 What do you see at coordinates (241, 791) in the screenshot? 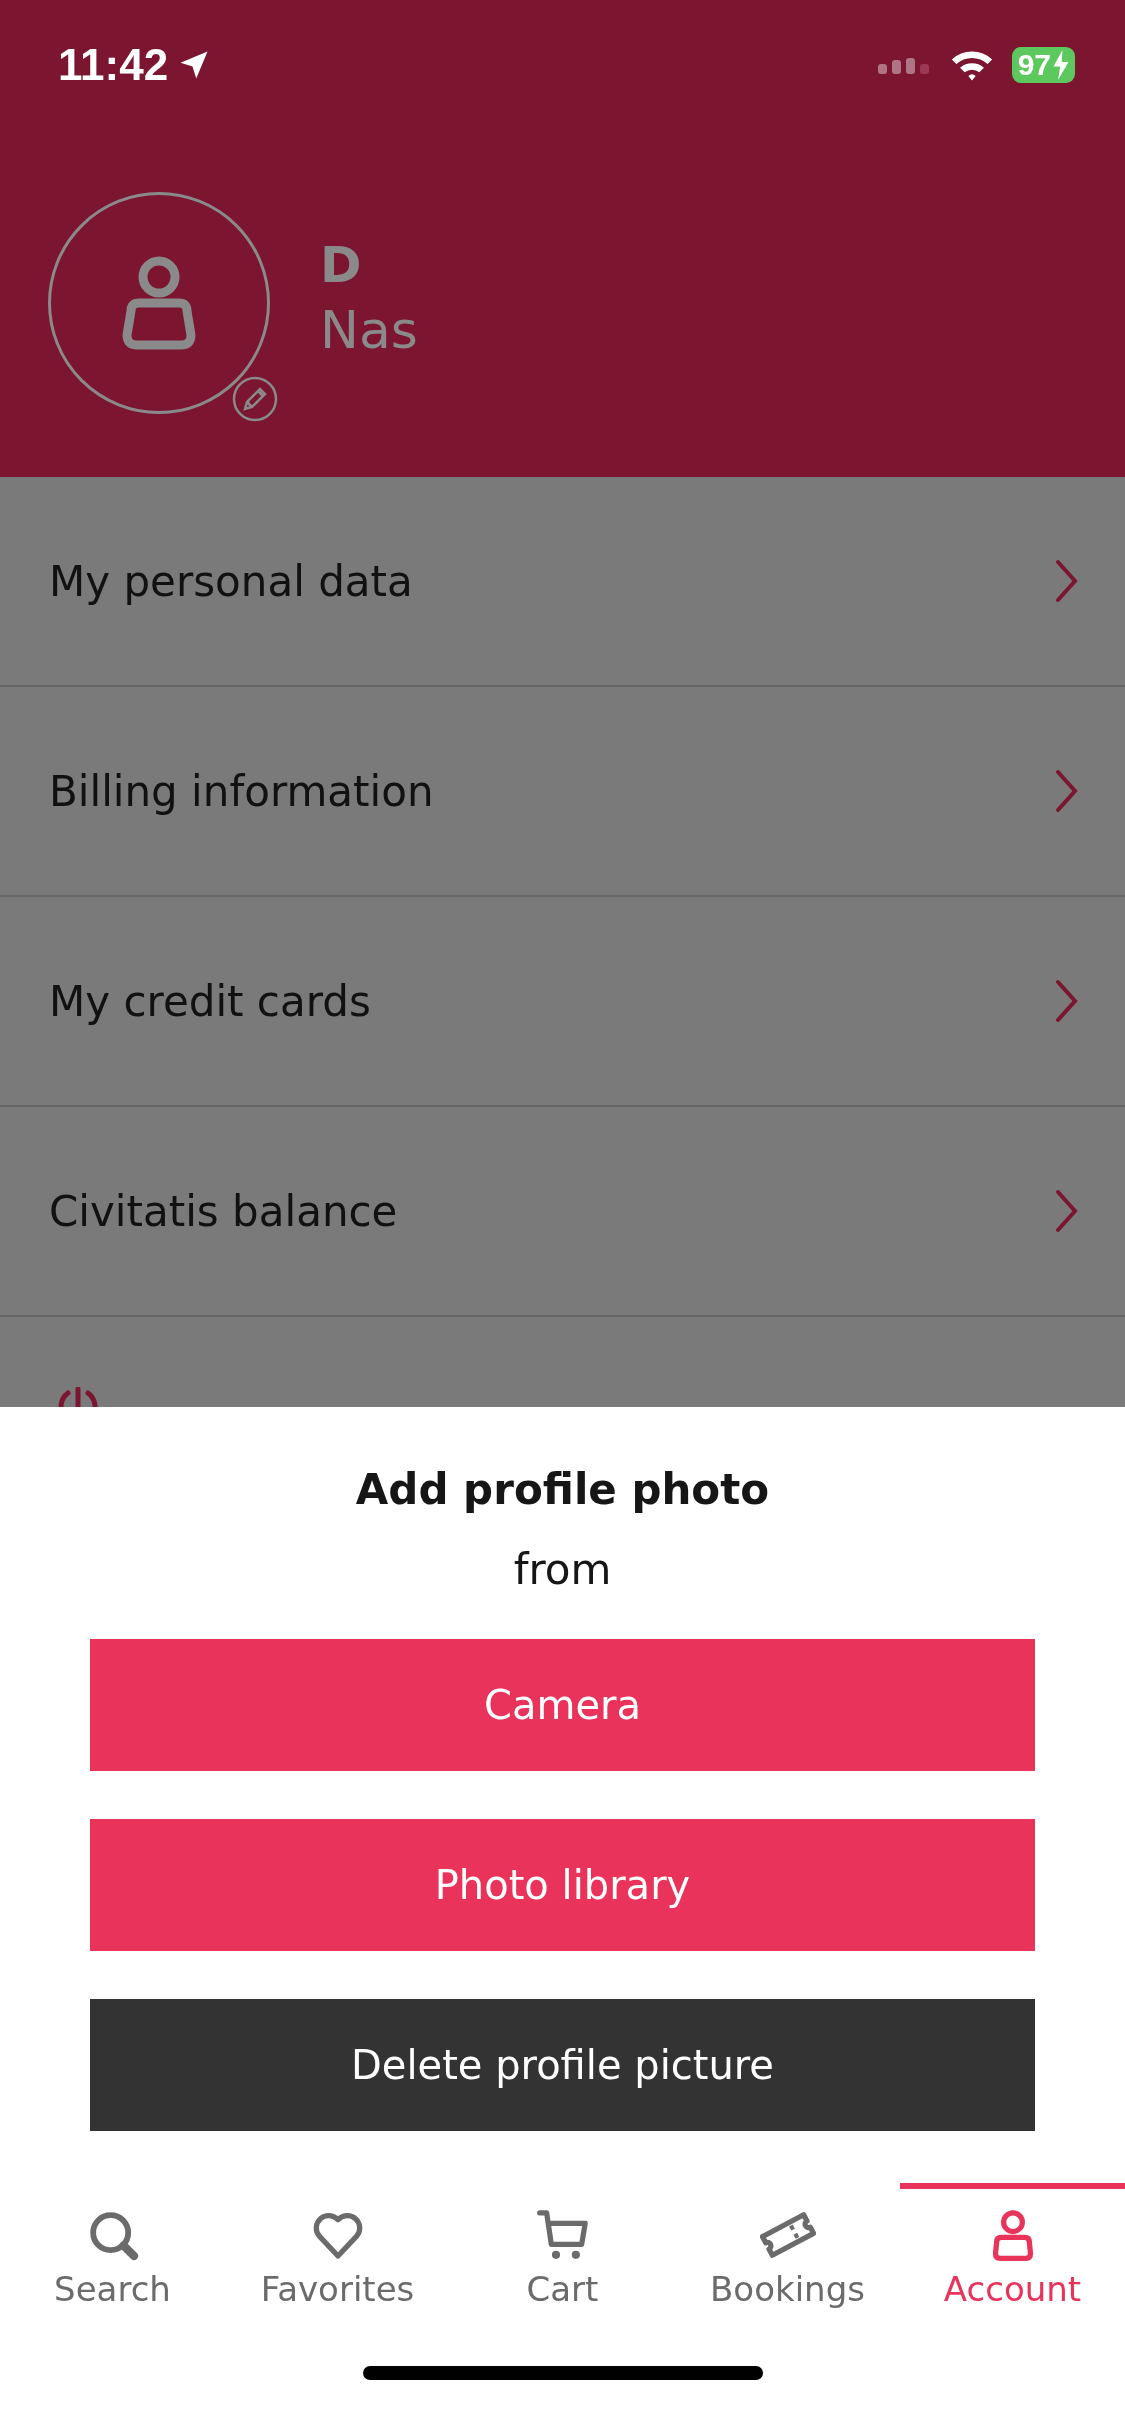
I see `menu-label: Billing information` at bounding box center [241, 791].